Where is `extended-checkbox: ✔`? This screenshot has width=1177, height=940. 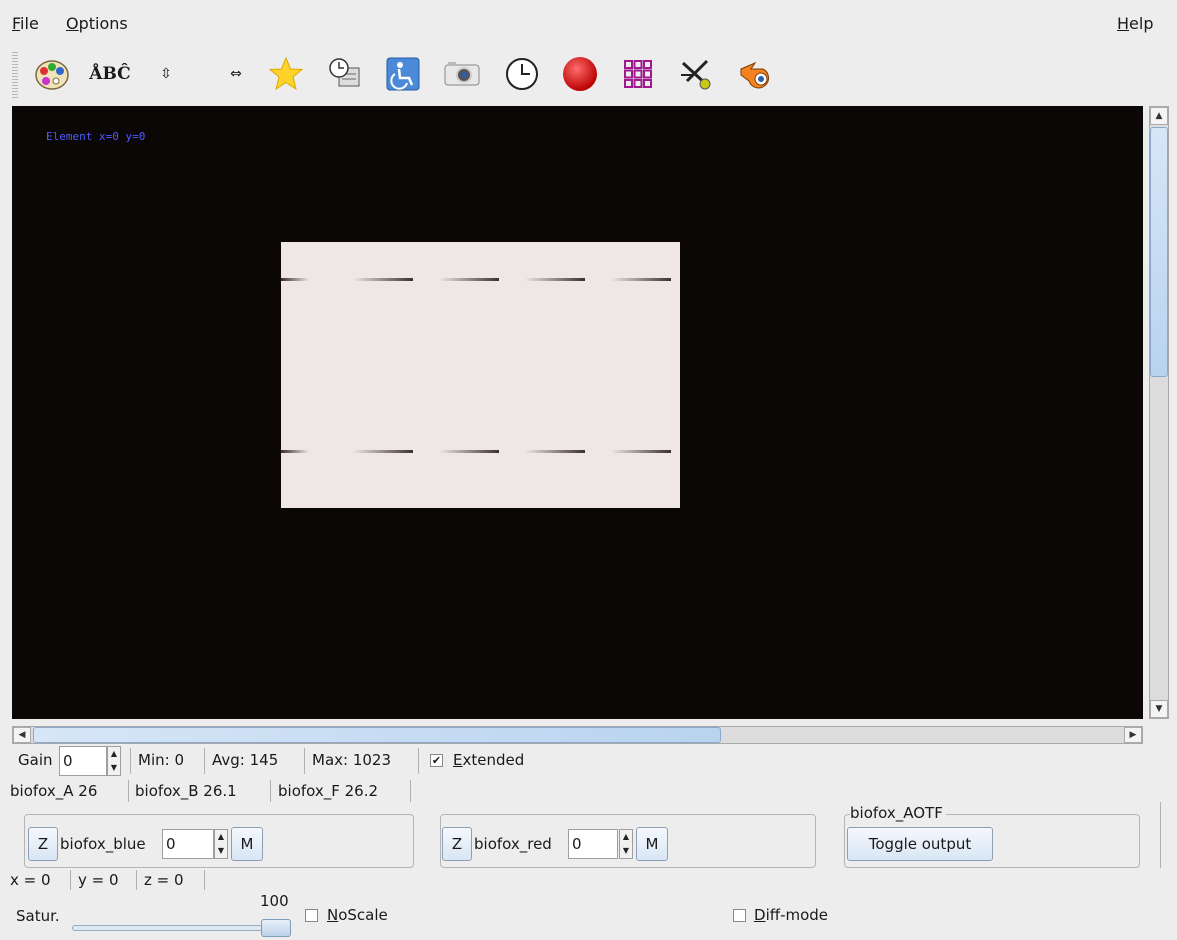 extended-checkbox: ✔ is located at coordinates (436, 760).